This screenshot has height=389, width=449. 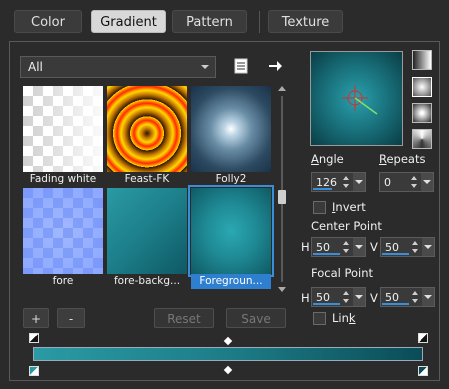 I want to click on tile-label: Feast-FK, so click(x=147, y=179).